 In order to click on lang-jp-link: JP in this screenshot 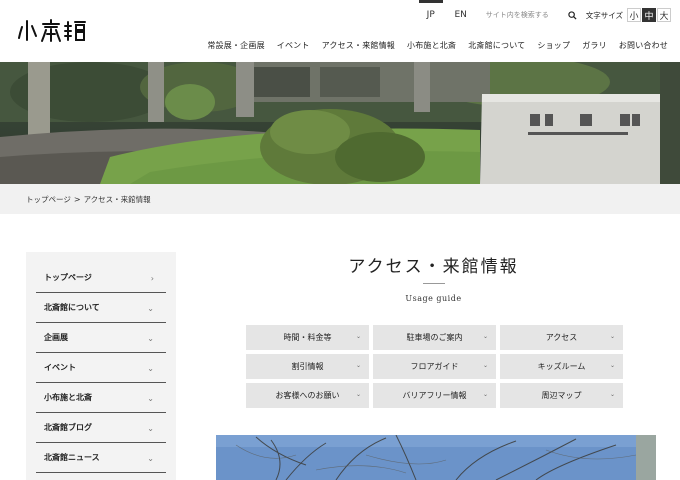, I will do `click(431, 15)`.